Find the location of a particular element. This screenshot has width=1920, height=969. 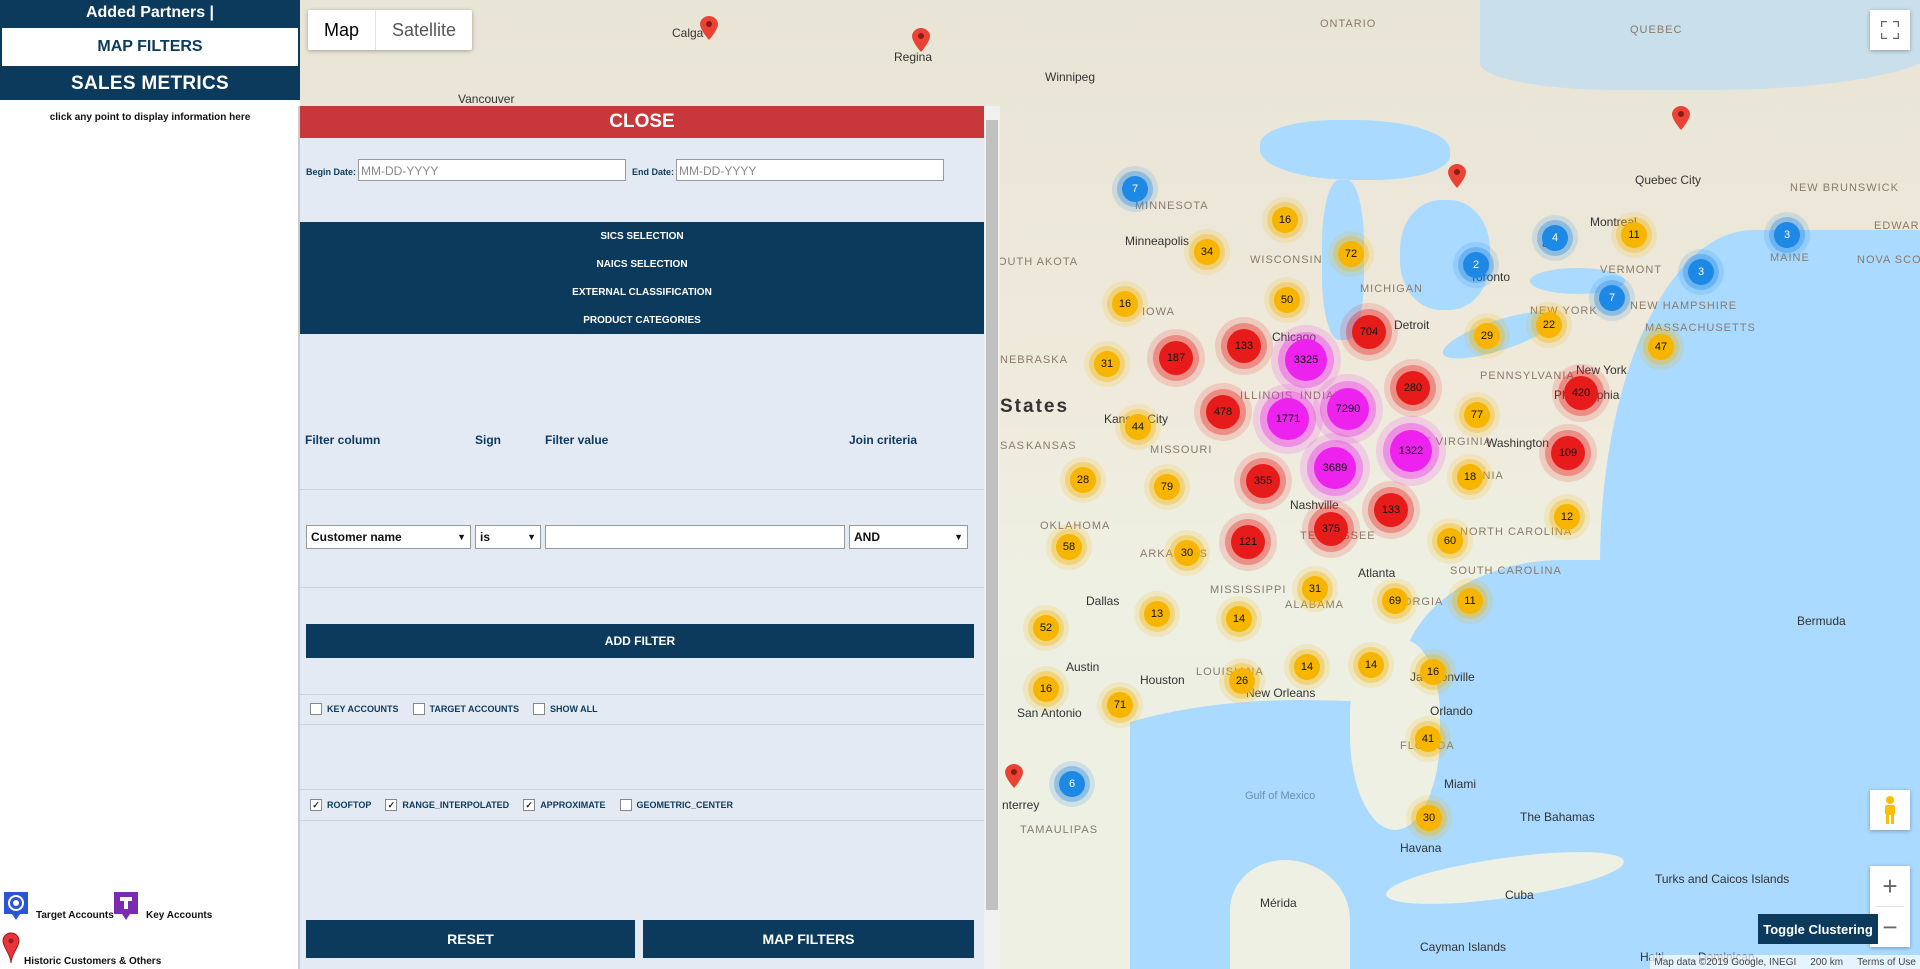

reset-button: RESET is located at coordinates (470, 939).